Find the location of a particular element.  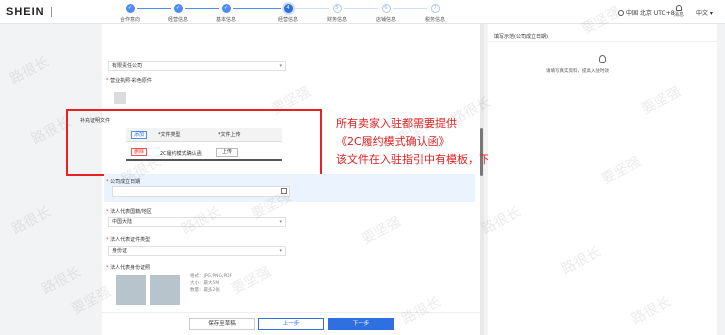

step-3: ✓ 基本信息 is located at coordinates (226, 13).